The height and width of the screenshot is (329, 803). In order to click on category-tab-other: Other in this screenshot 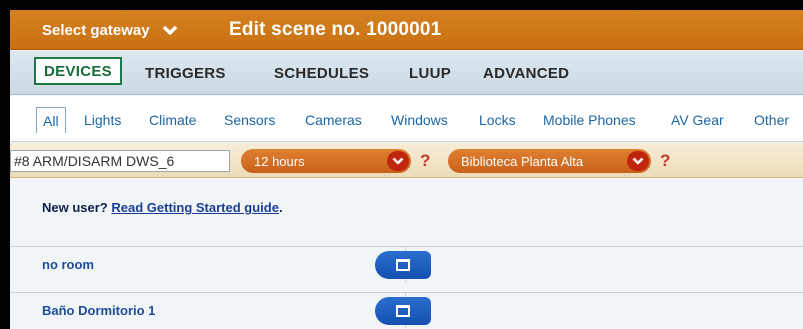, I will do `click(771, 120)`.